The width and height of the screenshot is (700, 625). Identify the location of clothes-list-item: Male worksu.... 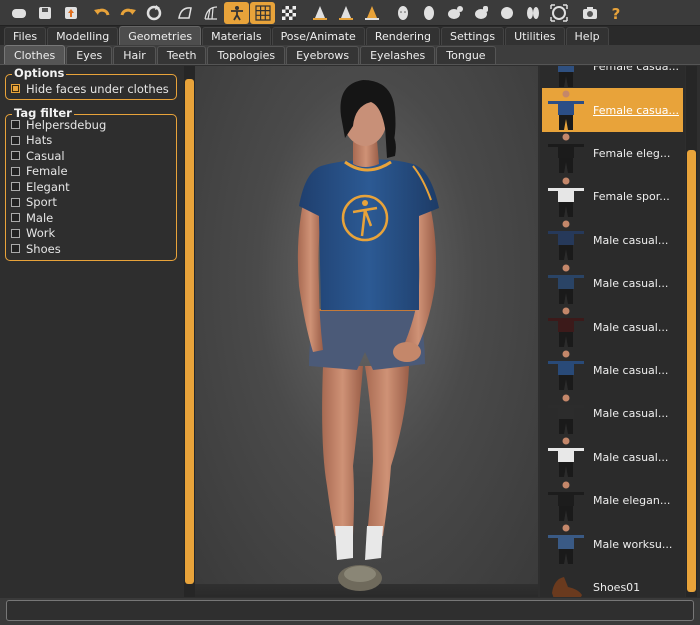
(612, 543).